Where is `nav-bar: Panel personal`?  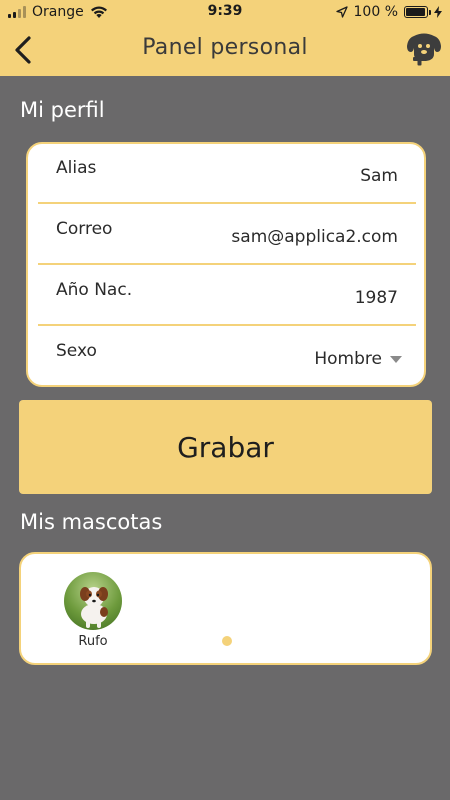
nav-bar: Panel personal is located at coordinates (225, 50).